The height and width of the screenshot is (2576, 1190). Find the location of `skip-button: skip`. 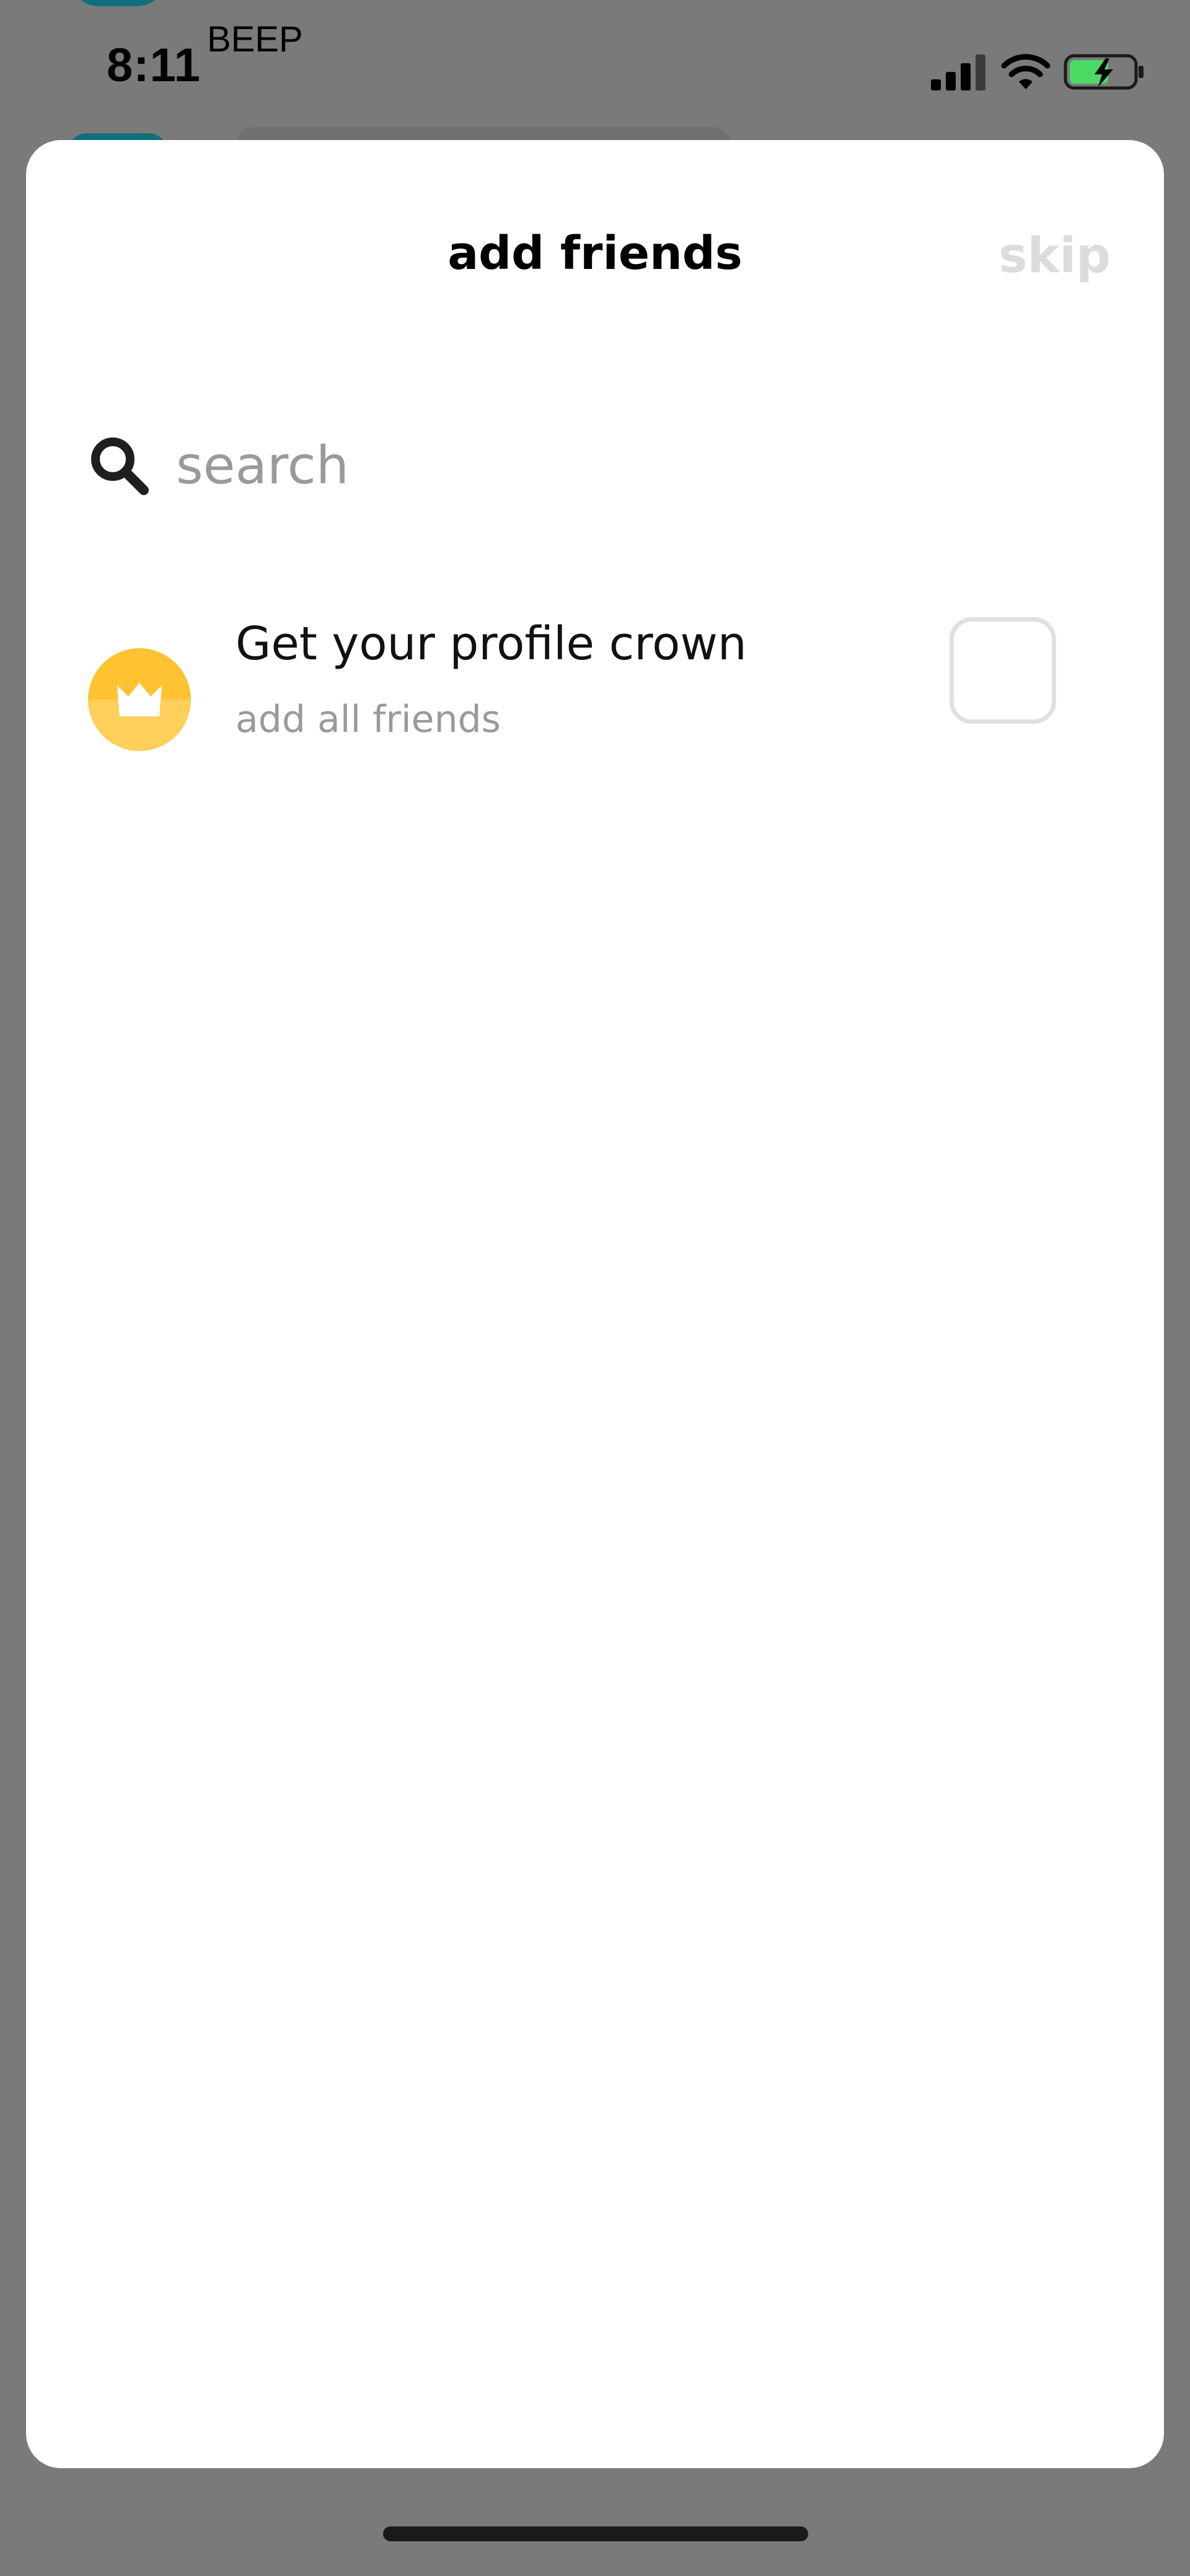

skip-button: skip is located at coordinates (1054, 256).